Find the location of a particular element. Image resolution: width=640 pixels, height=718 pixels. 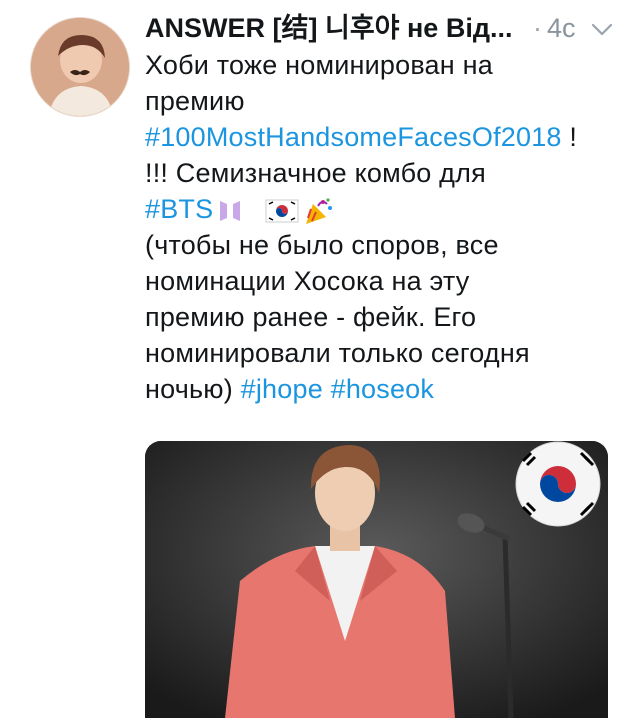

tweet-timestamp: 4с is located at coordinates (561, 28).